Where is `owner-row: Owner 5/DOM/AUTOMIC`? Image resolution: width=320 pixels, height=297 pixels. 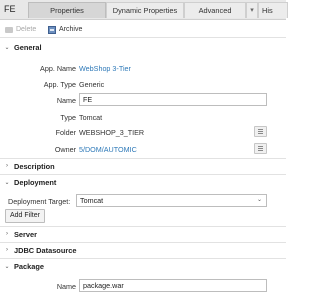 owner-row: Owner 5/DOM/AUTOMIC is located at coordinates (143, 149).